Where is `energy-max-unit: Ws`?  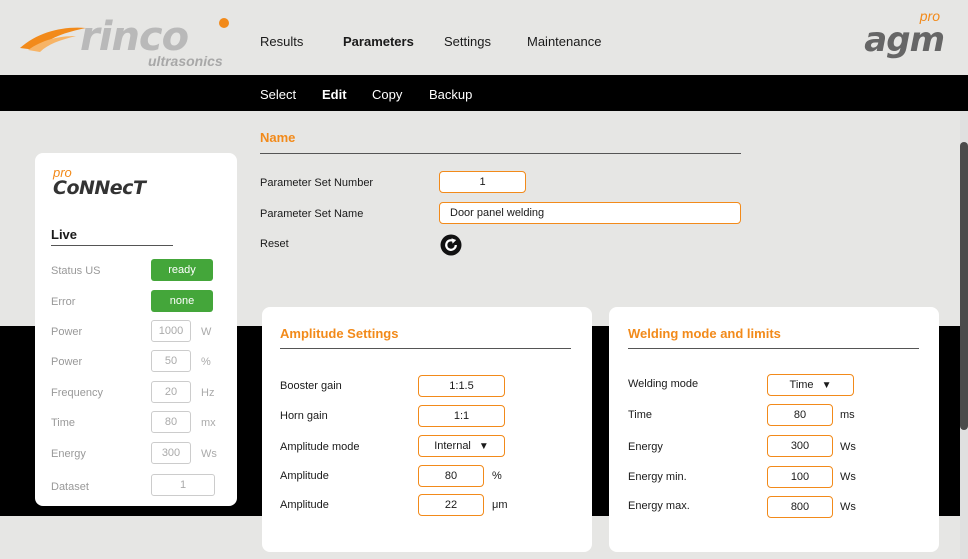
energy-max-unit: Ws is located at coordinates (848, 507).